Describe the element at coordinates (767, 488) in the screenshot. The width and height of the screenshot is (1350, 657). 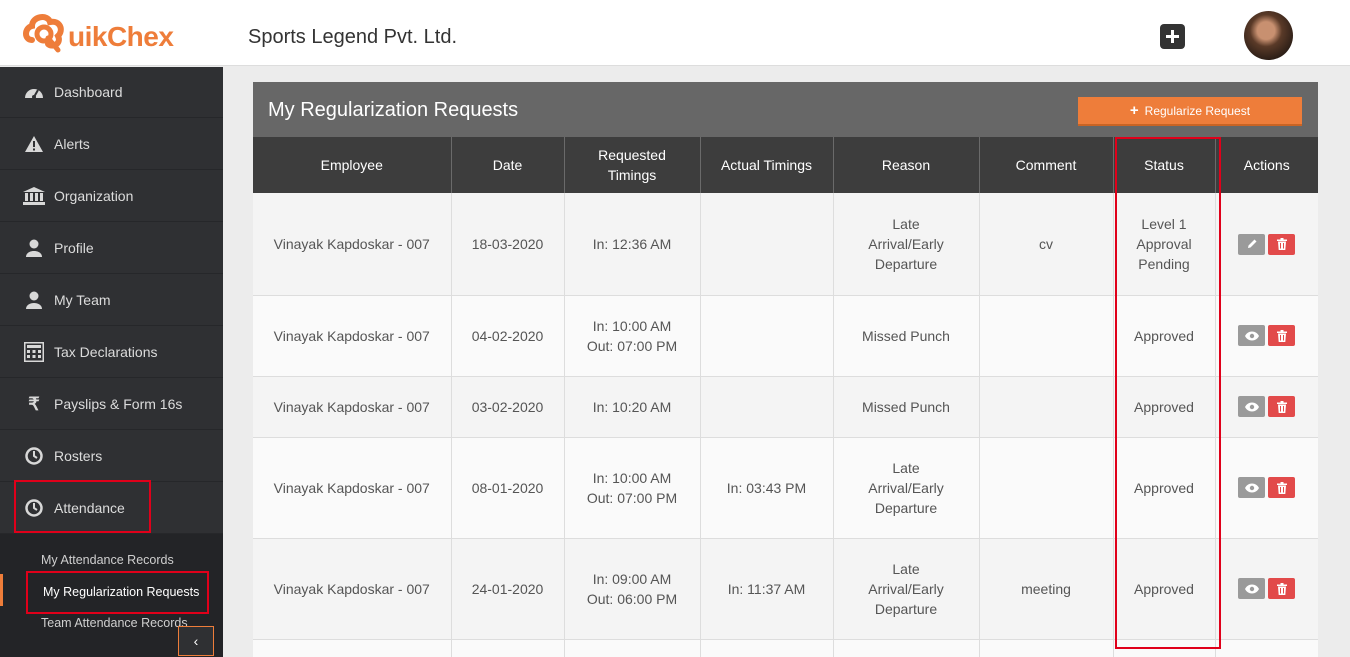
I see `cell-actual-timings: In: 03:43 PM` at that location.